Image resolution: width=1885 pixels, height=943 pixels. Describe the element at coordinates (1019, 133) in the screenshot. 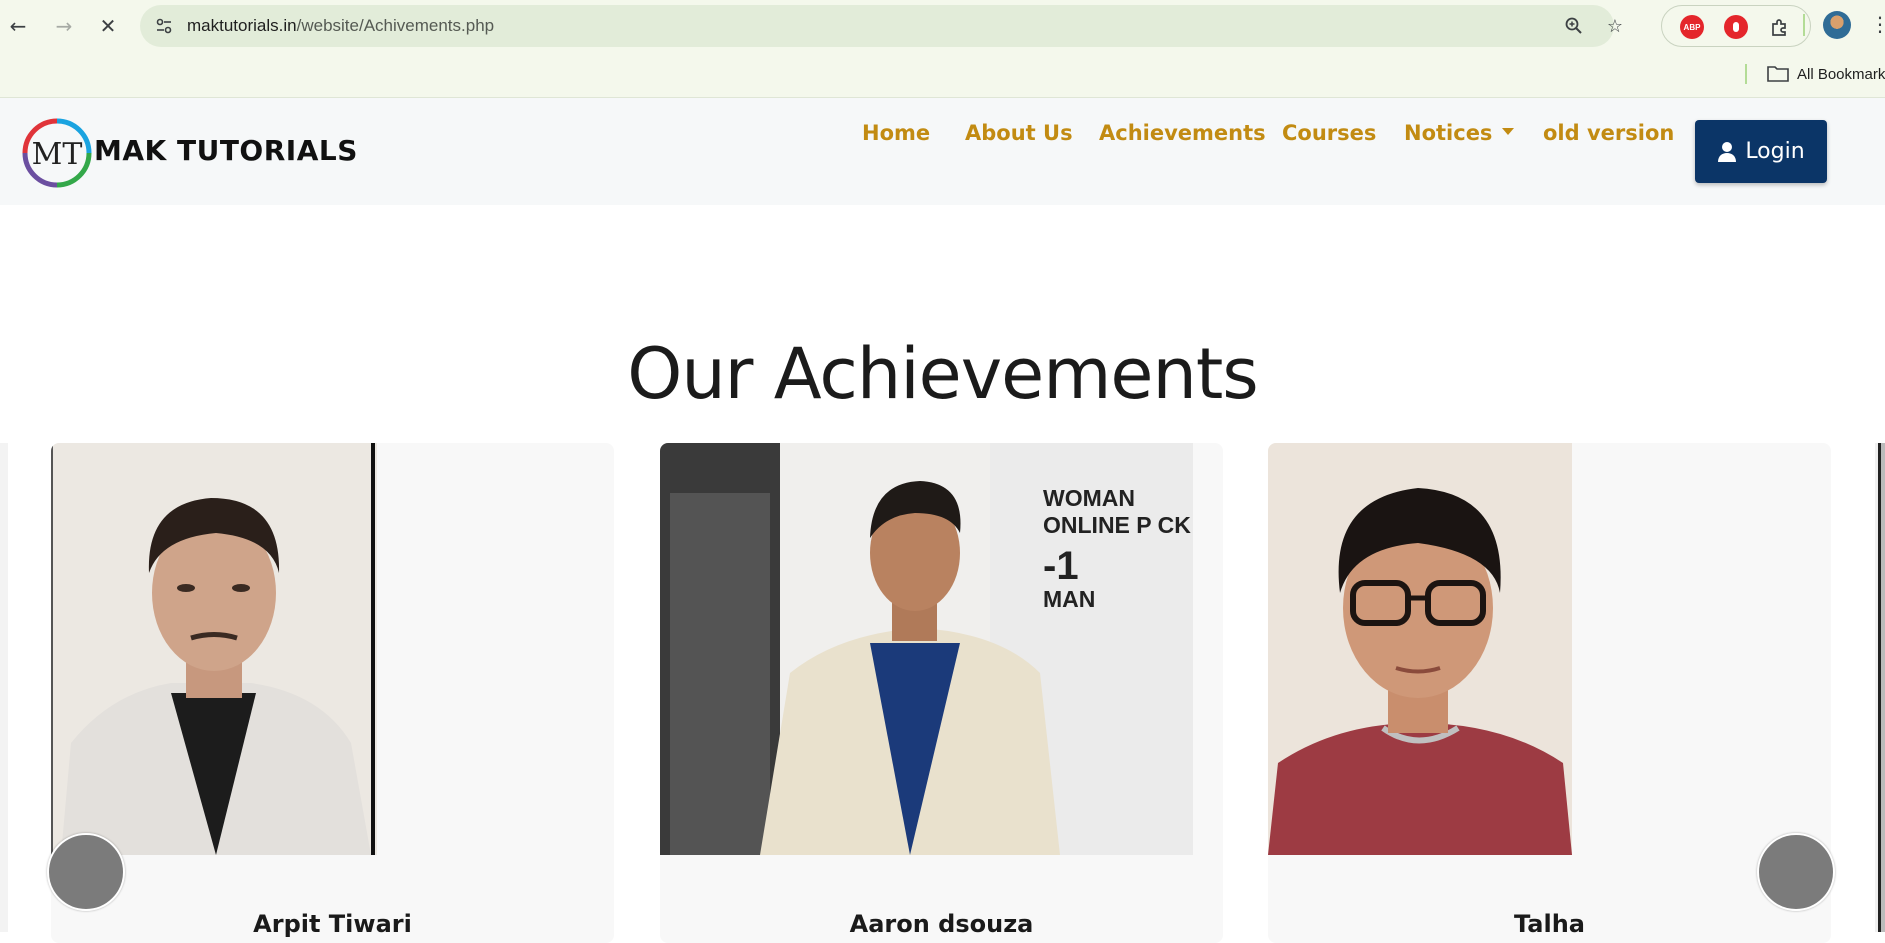

I see `nav-about-us: About Us` at that location.